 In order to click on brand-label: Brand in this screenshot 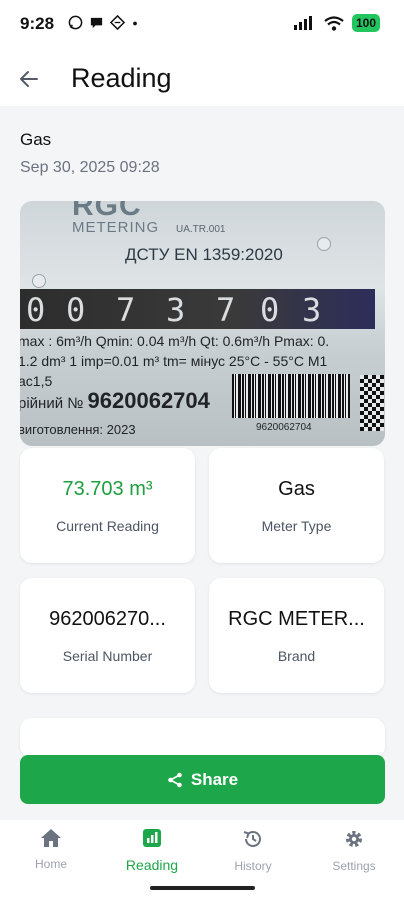, I will do `click(296, 656)`.